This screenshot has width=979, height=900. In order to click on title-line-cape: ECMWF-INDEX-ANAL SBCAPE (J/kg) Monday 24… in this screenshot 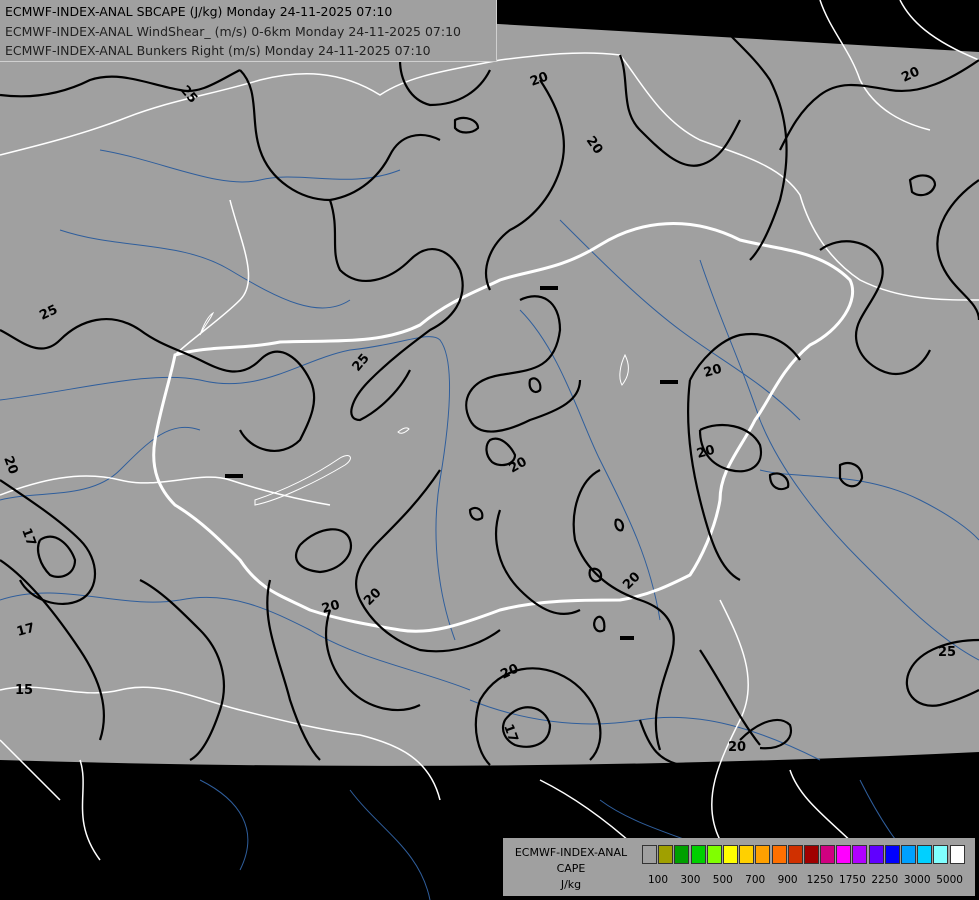, I will do `click(199, 11)`.